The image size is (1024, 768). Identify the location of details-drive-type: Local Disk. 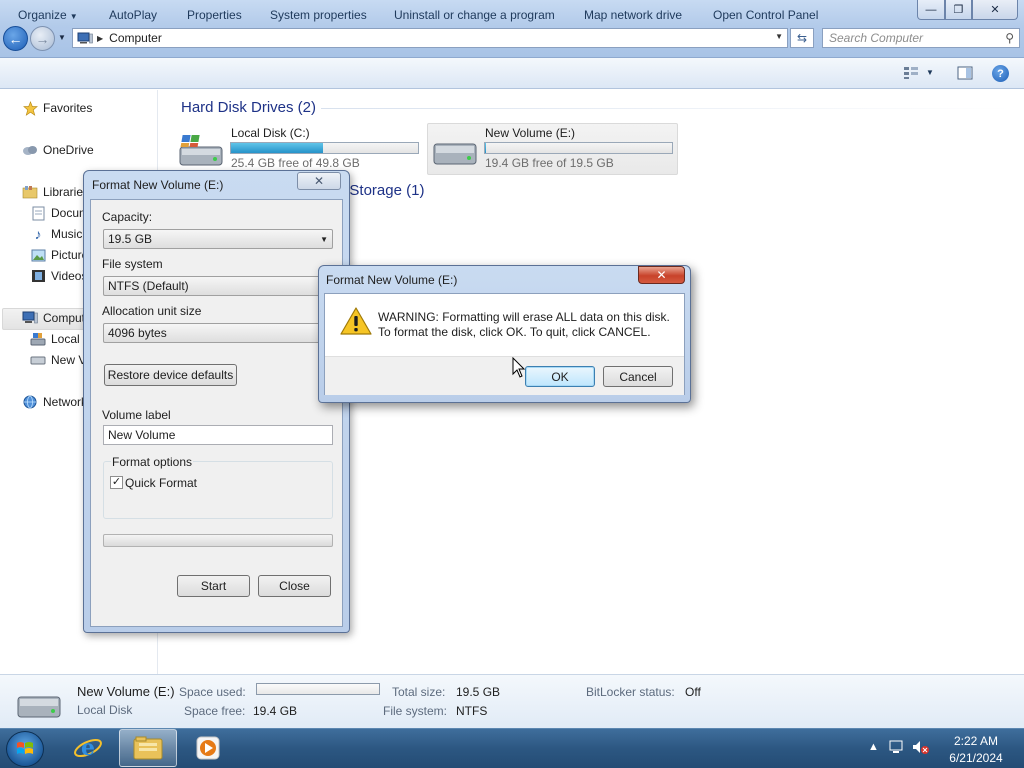
(105, 710).